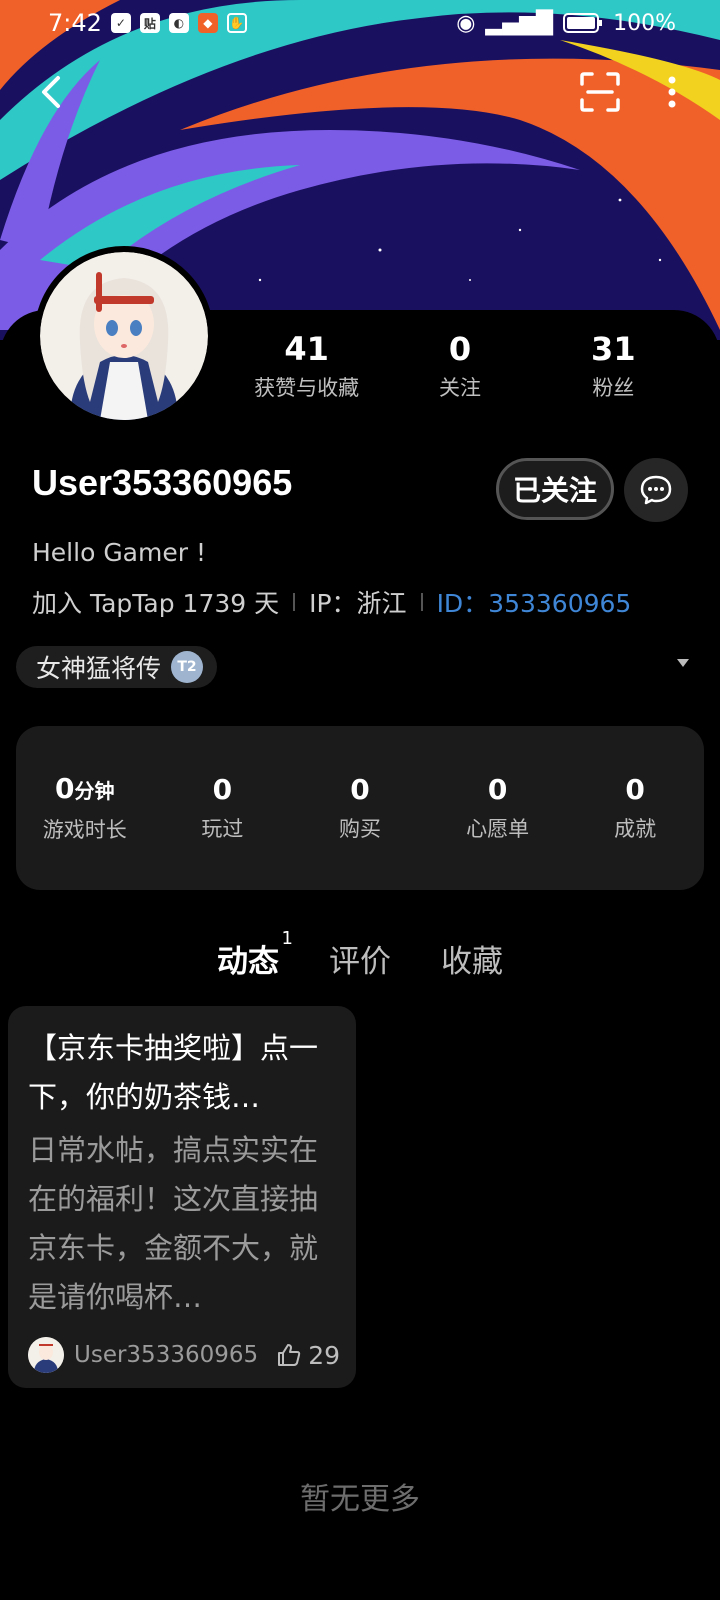  I want to click on status-bar: 7:42 ✓ 贴 ◐ ◆ ✋ ◉ ▂▄▆█ 100%, so click(360, 23).